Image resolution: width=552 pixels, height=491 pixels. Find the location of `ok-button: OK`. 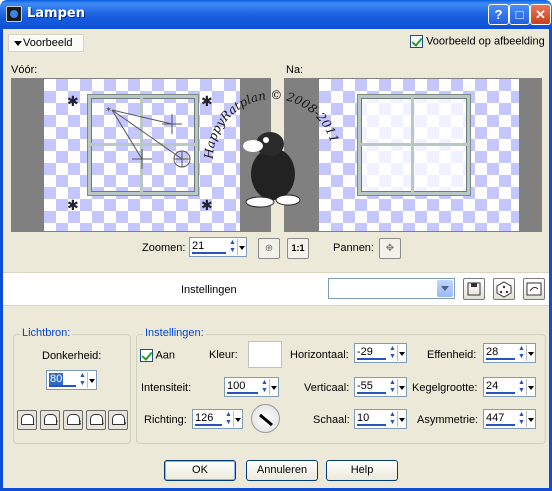

ok-button: OK is located at coordinates (200, 470).